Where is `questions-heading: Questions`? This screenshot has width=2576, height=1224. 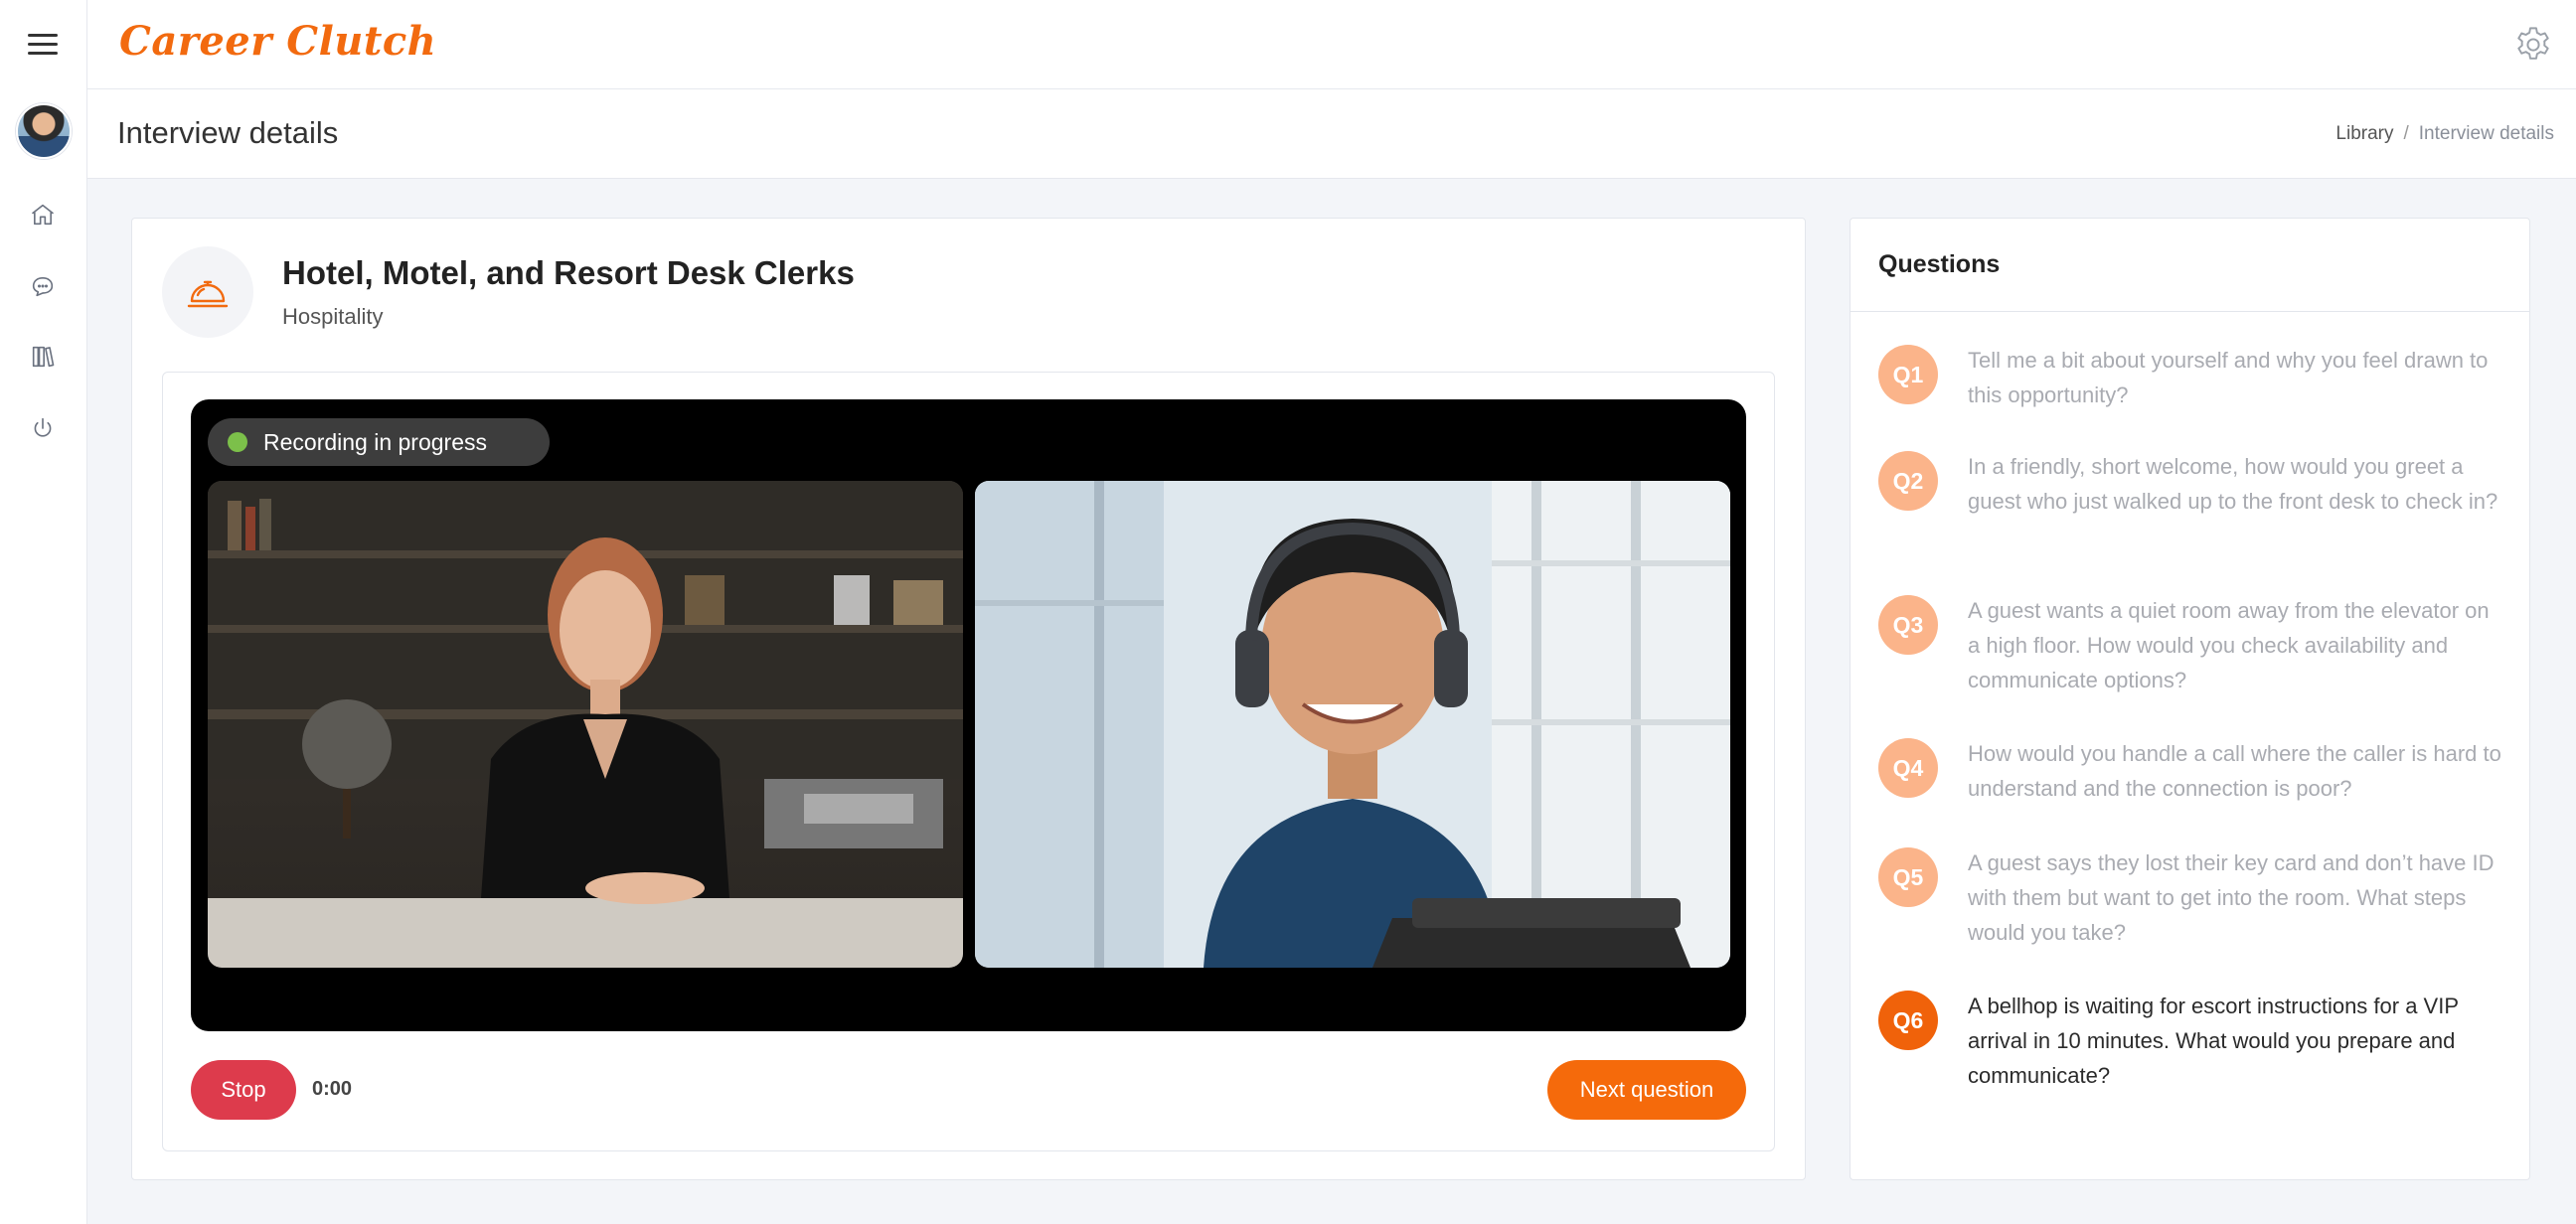 questions-heading: Questions is located at coordinates (2190, 265).